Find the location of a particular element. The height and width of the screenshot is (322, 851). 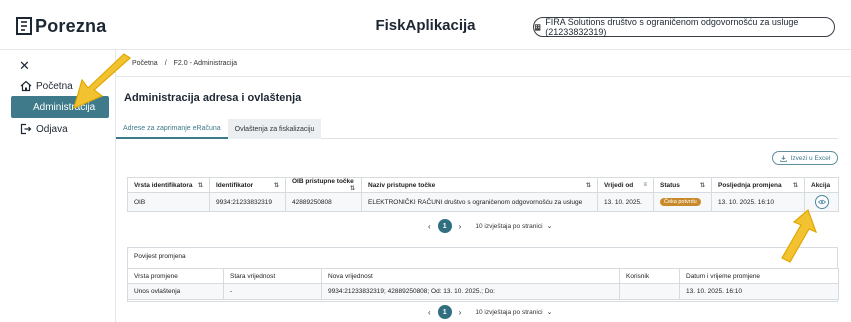

cell-korisnik is located at coordinates (649, 291).